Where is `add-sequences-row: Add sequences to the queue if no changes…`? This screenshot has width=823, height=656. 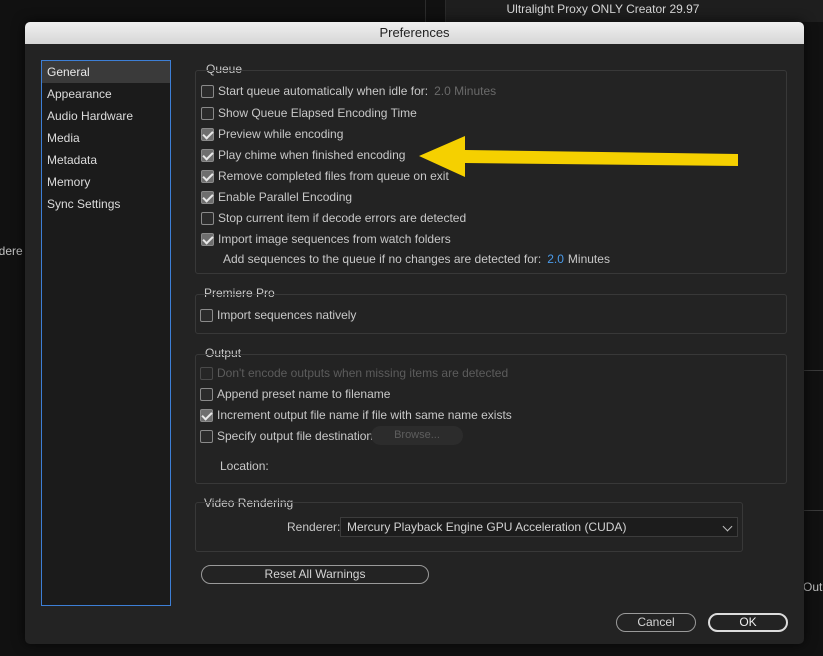
add-sequences-row: Add sequences to the queue if no changes… is located at coordinates (416, 259).